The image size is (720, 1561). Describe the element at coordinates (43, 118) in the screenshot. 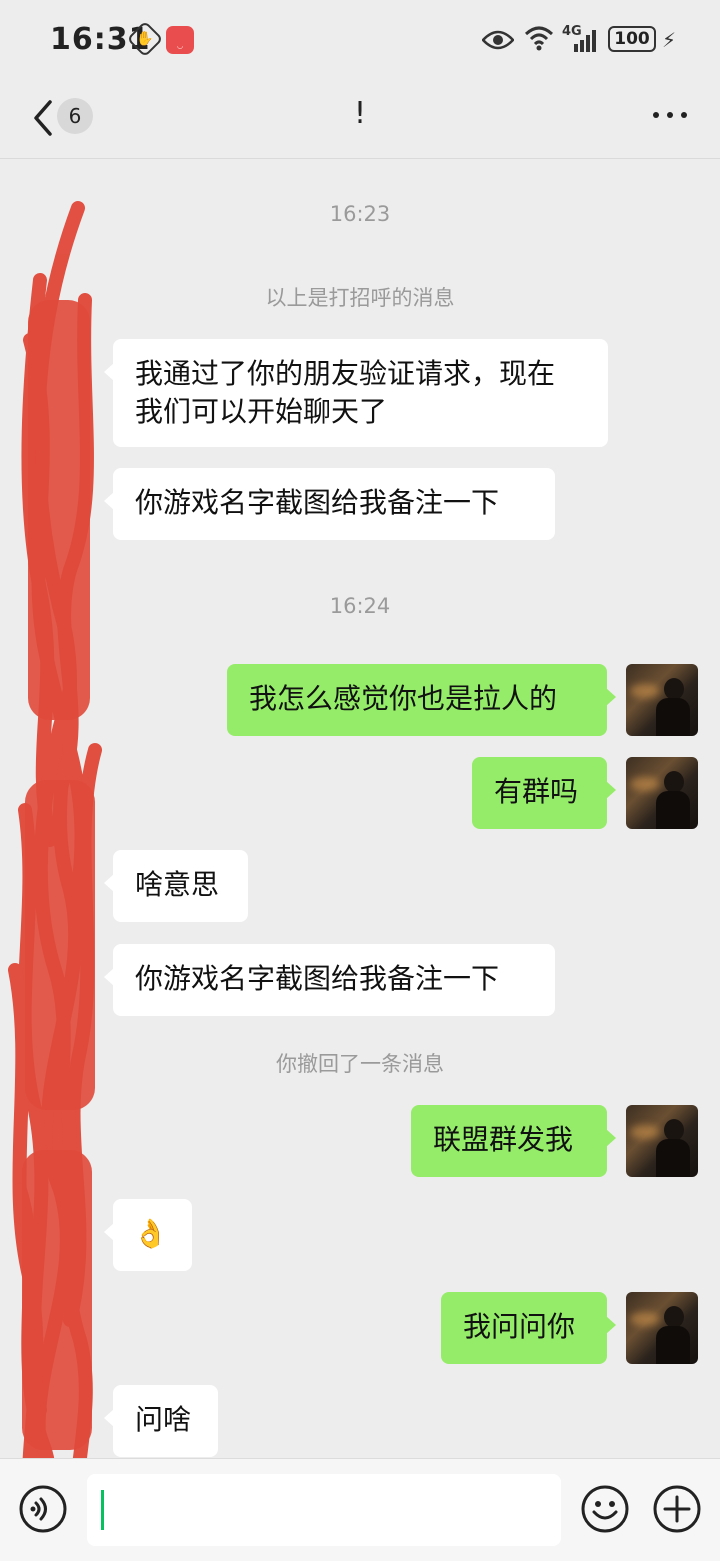

I see `back-icon` at that location.